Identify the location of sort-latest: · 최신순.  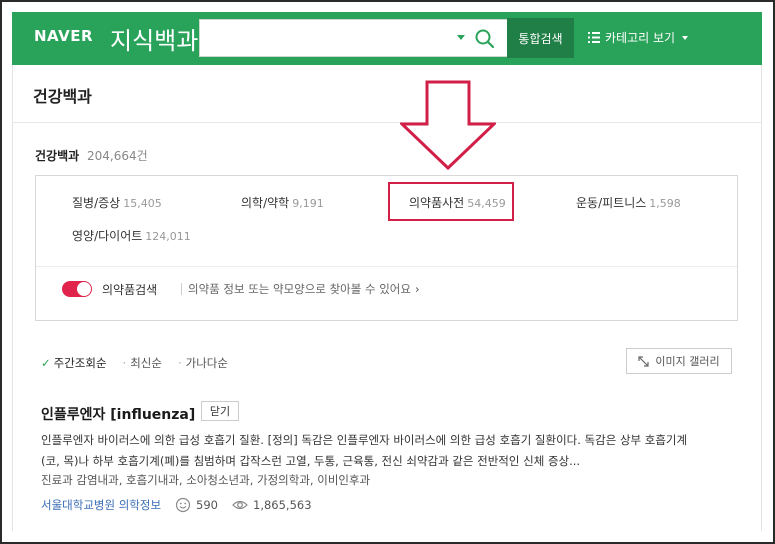
(142, 363).